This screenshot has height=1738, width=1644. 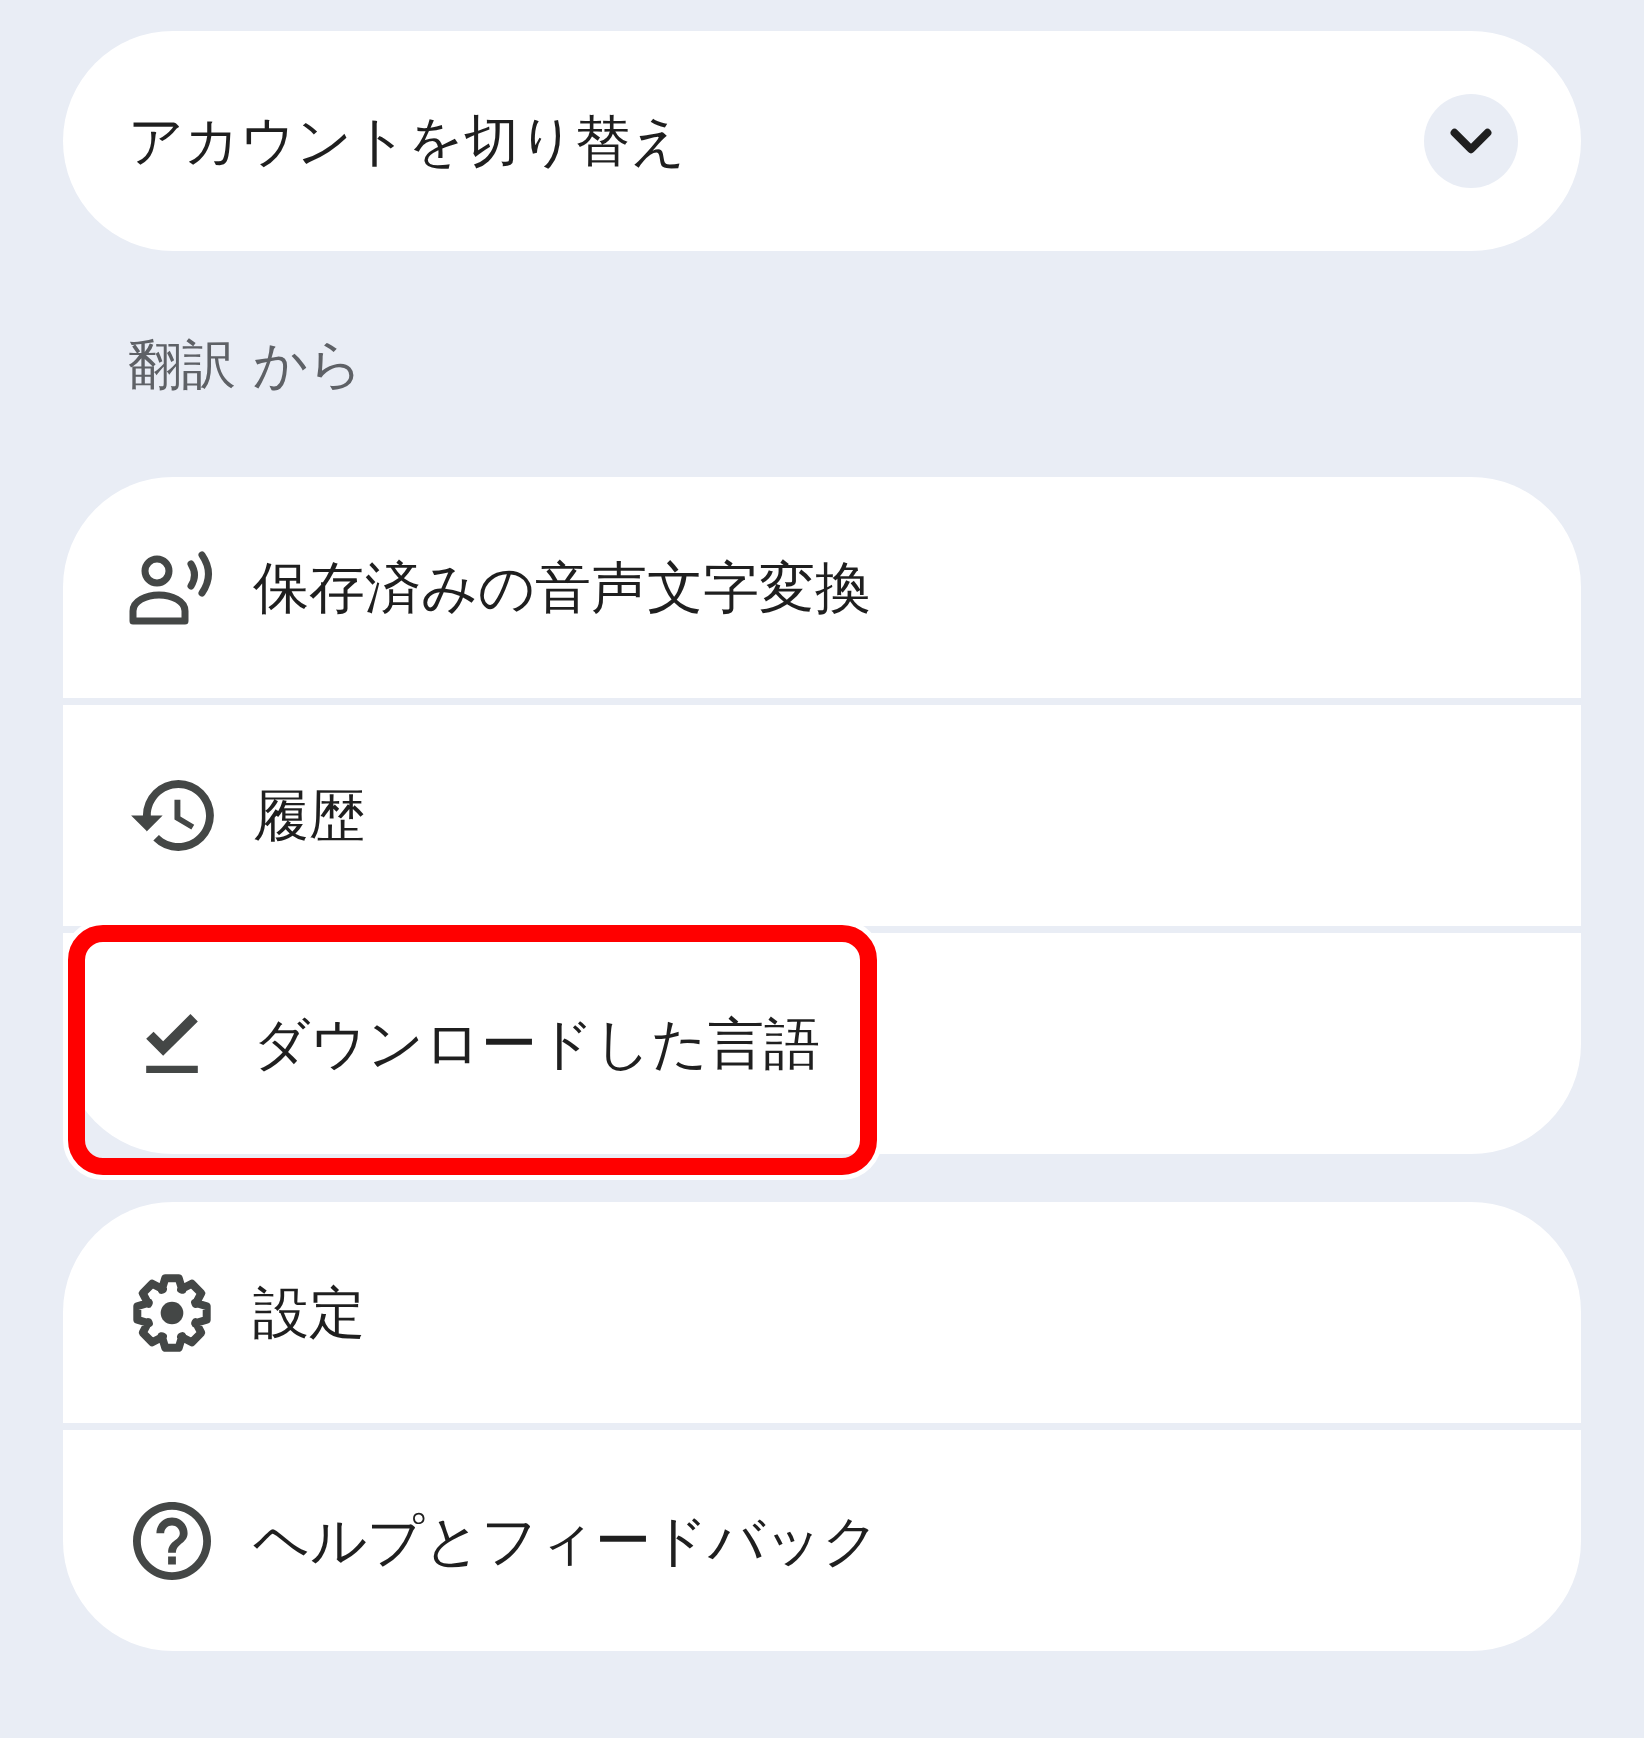 What do you see at coordinates (407, 141) in the screenshot?
I see `account-switcher-label: アカウントを切り替え` at bounding box center [407, 141].